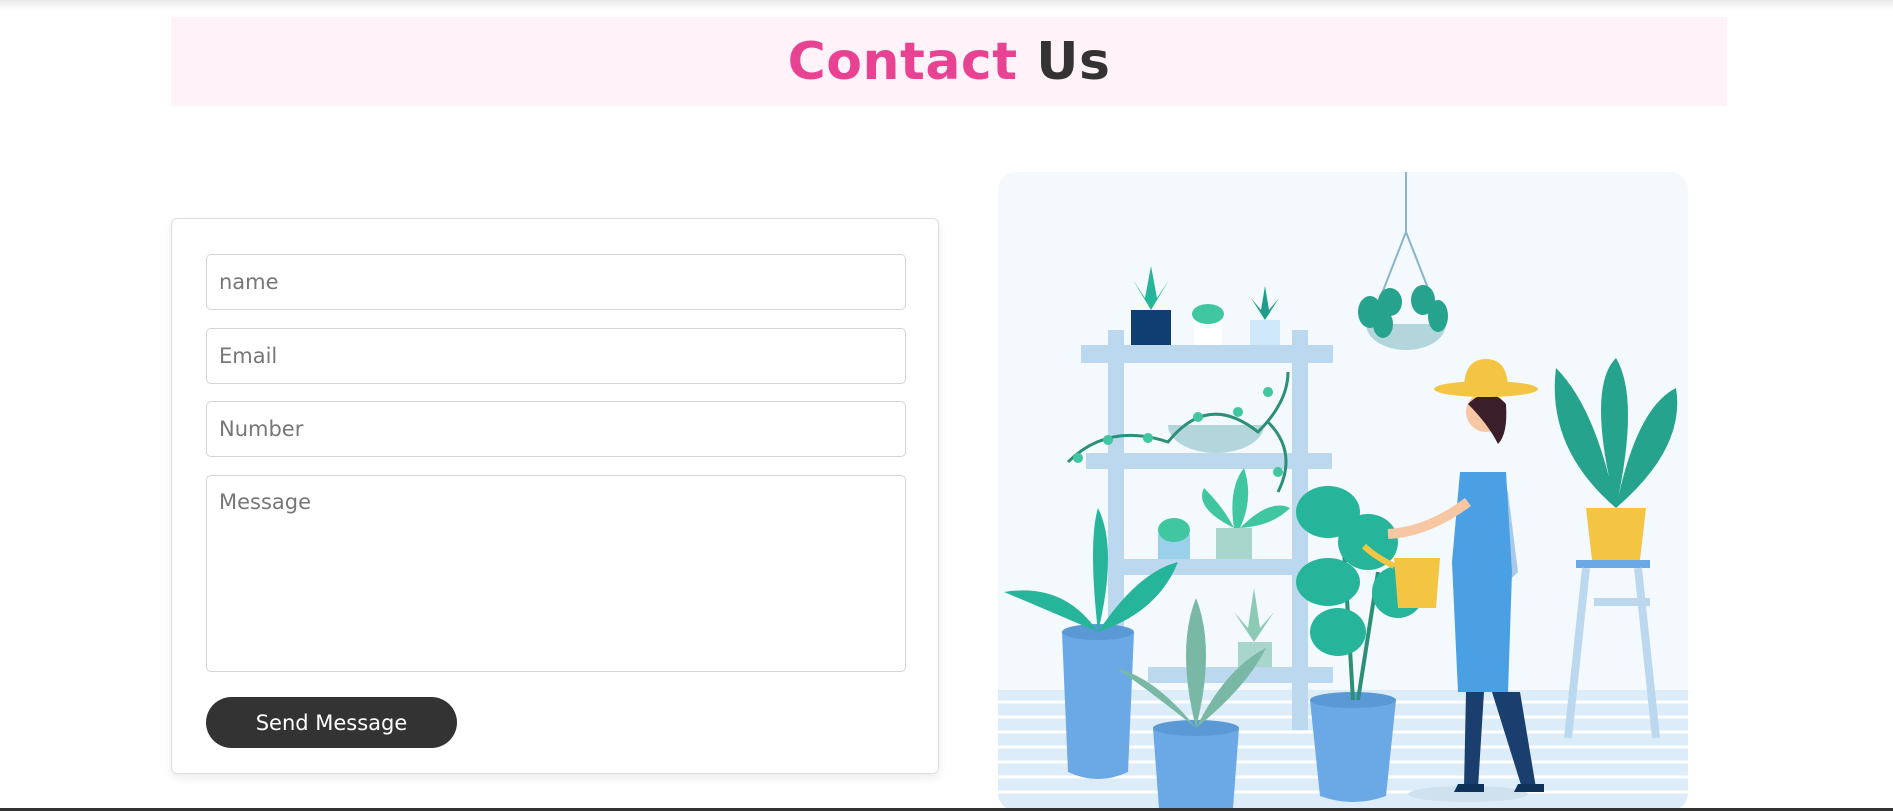  Describe the element at coordinates (946, 5) in the screenshot. I see `top-shadow` at that location.